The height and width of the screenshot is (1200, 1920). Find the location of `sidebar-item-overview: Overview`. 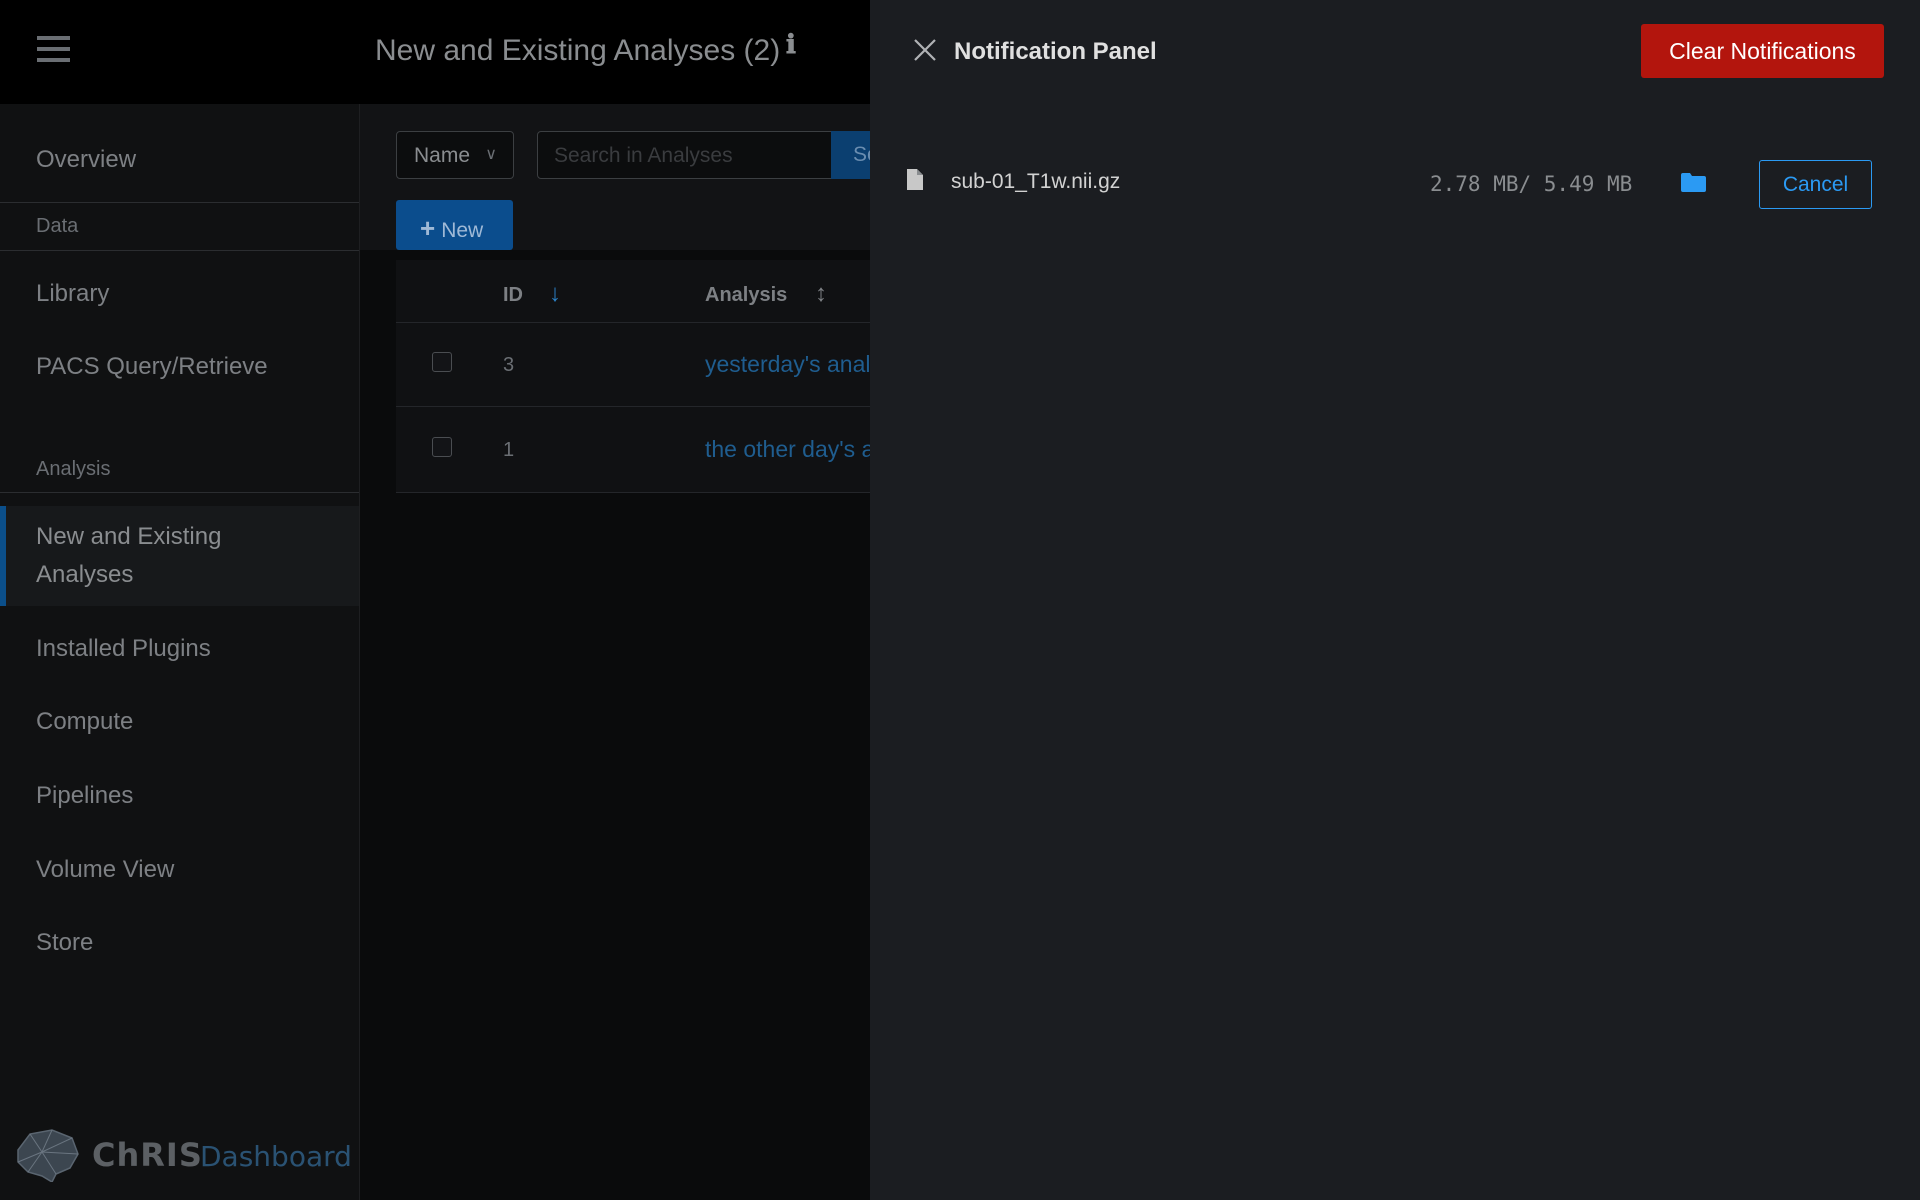

sidebar-item-overview: Overview is located at coordinates (86, 160).